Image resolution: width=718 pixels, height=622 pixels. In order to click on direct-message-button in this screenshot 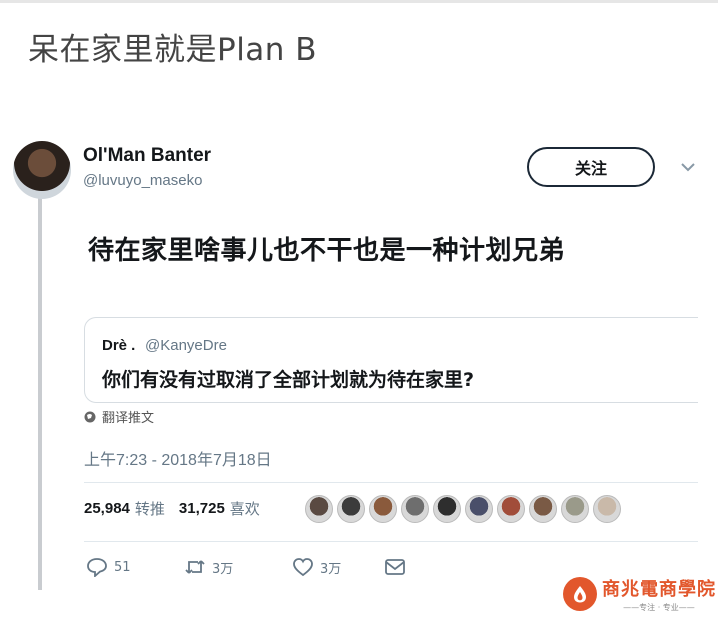, I will do `click(395, 567)`.